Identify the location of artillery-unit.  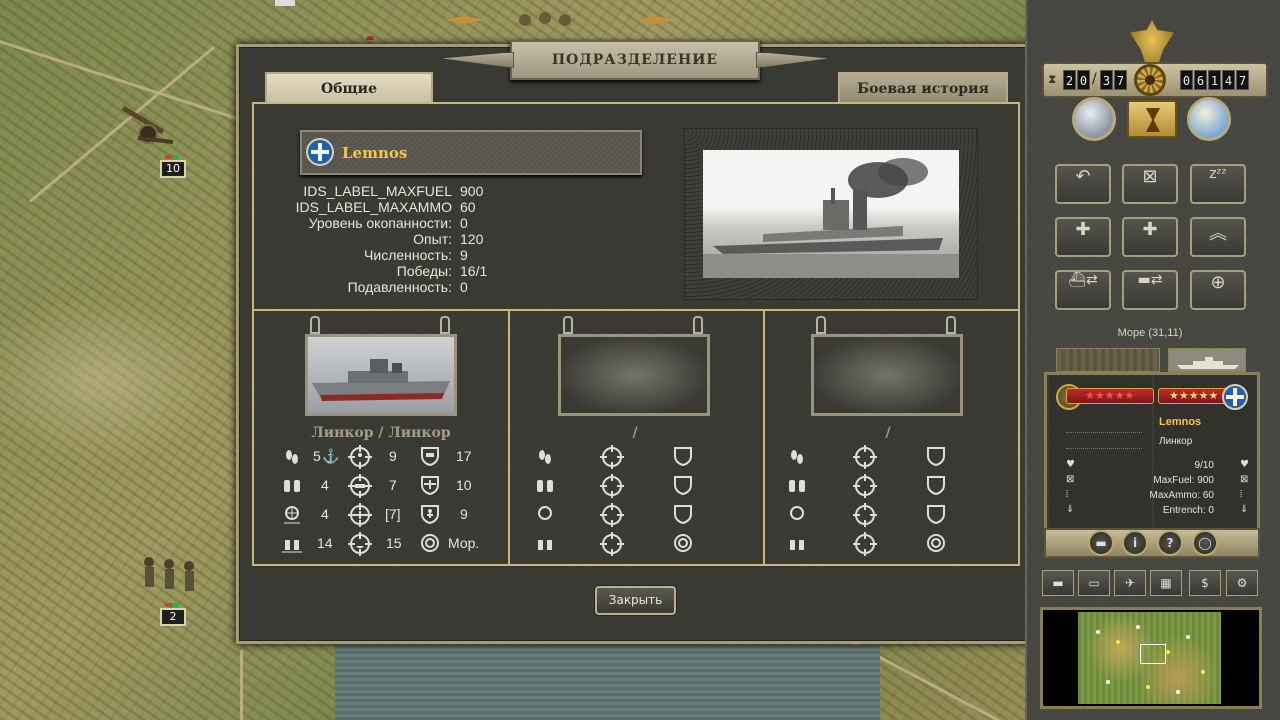
(148, 121).